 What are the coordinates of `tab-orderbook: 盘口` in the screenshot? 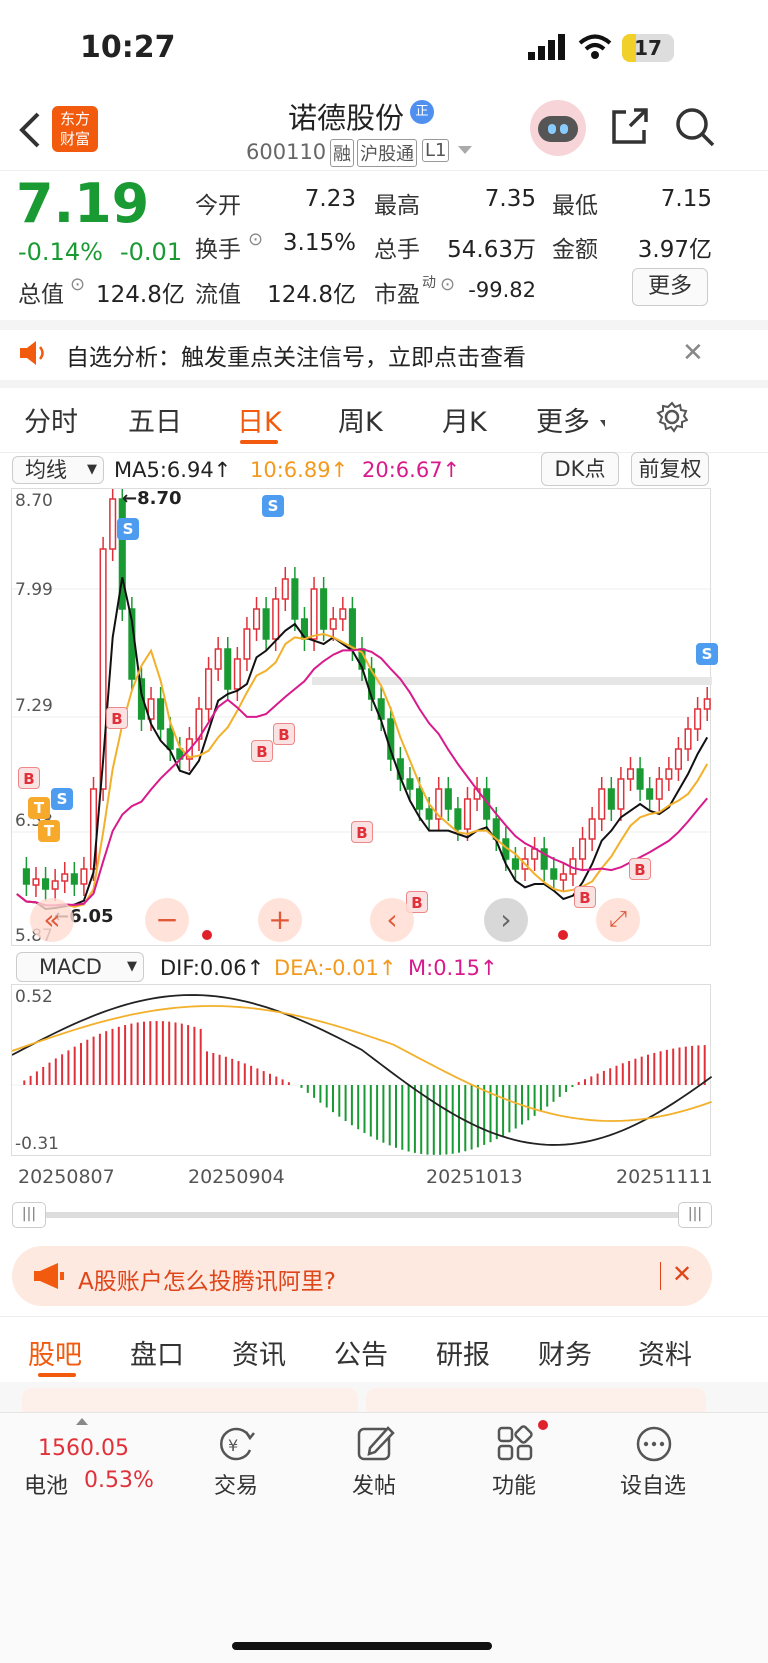 It's located at (157, 1352).